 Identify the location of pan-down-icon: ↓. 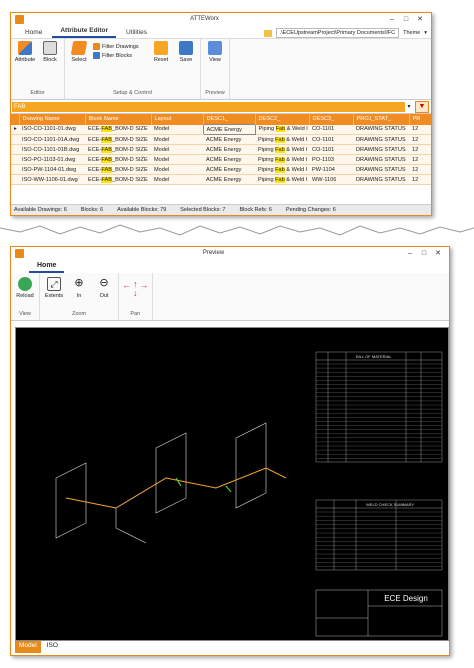
(135, 293).